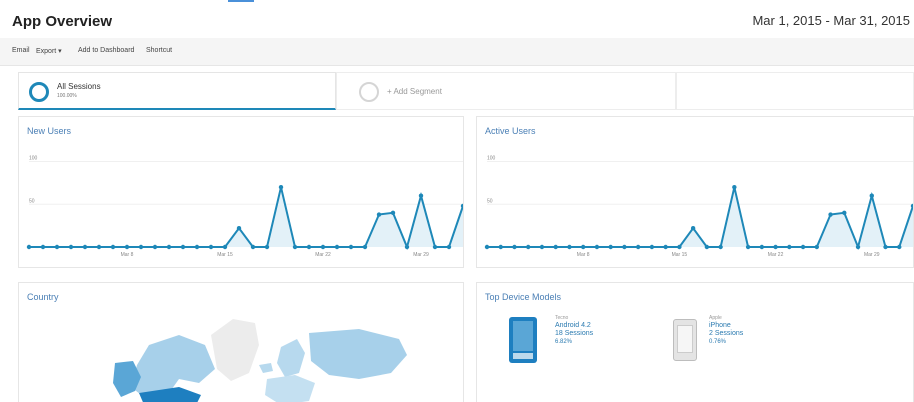 Image resolution: width=914 pixels, height=402 pixels. I want to click on new-users-chart: 100 50 Mar 8 Mar 15 Mar 22 Mar 29, so click(244, 207).